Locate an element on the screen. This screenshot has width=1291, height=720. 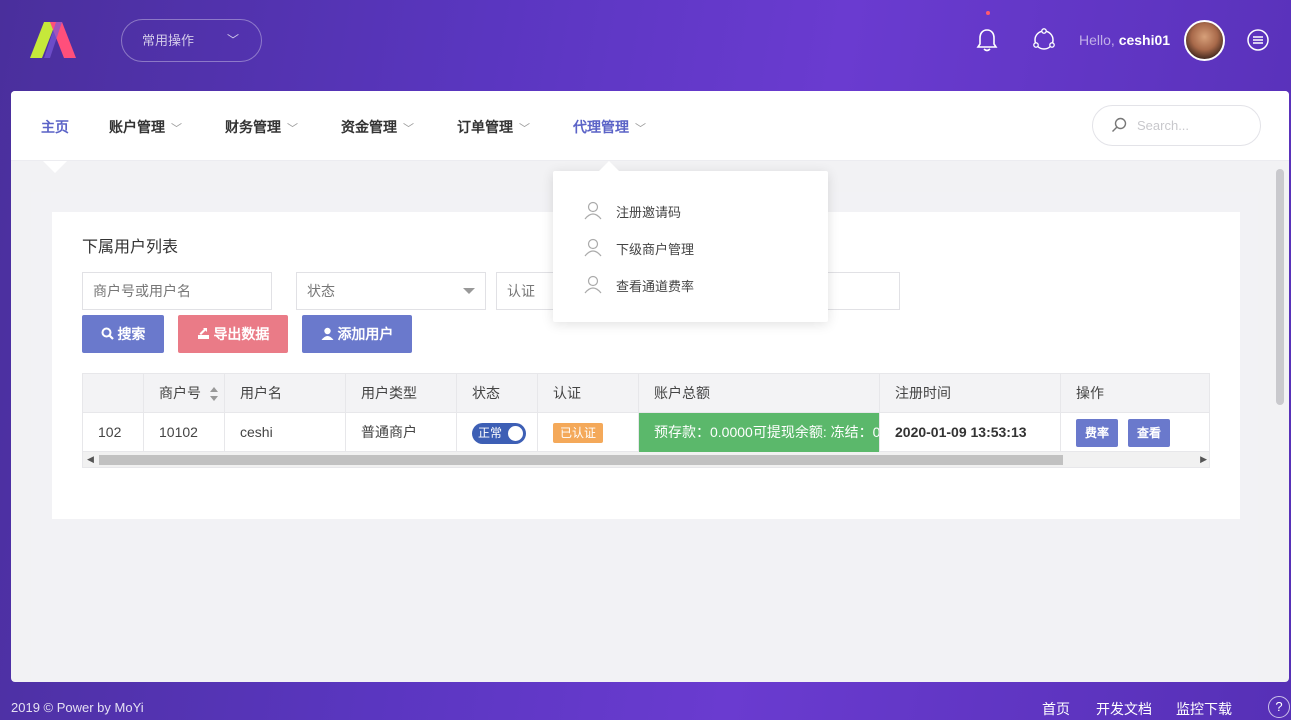
nav-item-label: 主页 is located at coordinates (55, 127).